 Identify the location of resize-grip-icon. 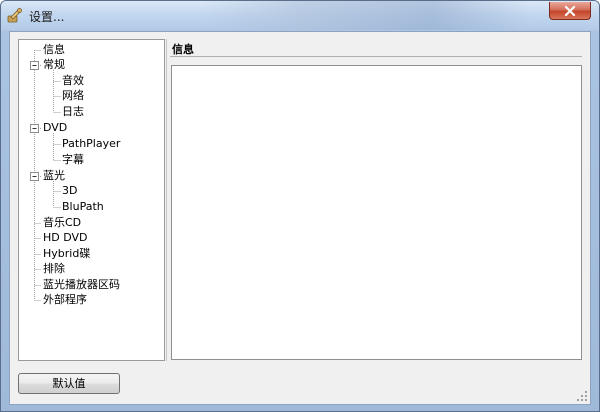
(582, 396).